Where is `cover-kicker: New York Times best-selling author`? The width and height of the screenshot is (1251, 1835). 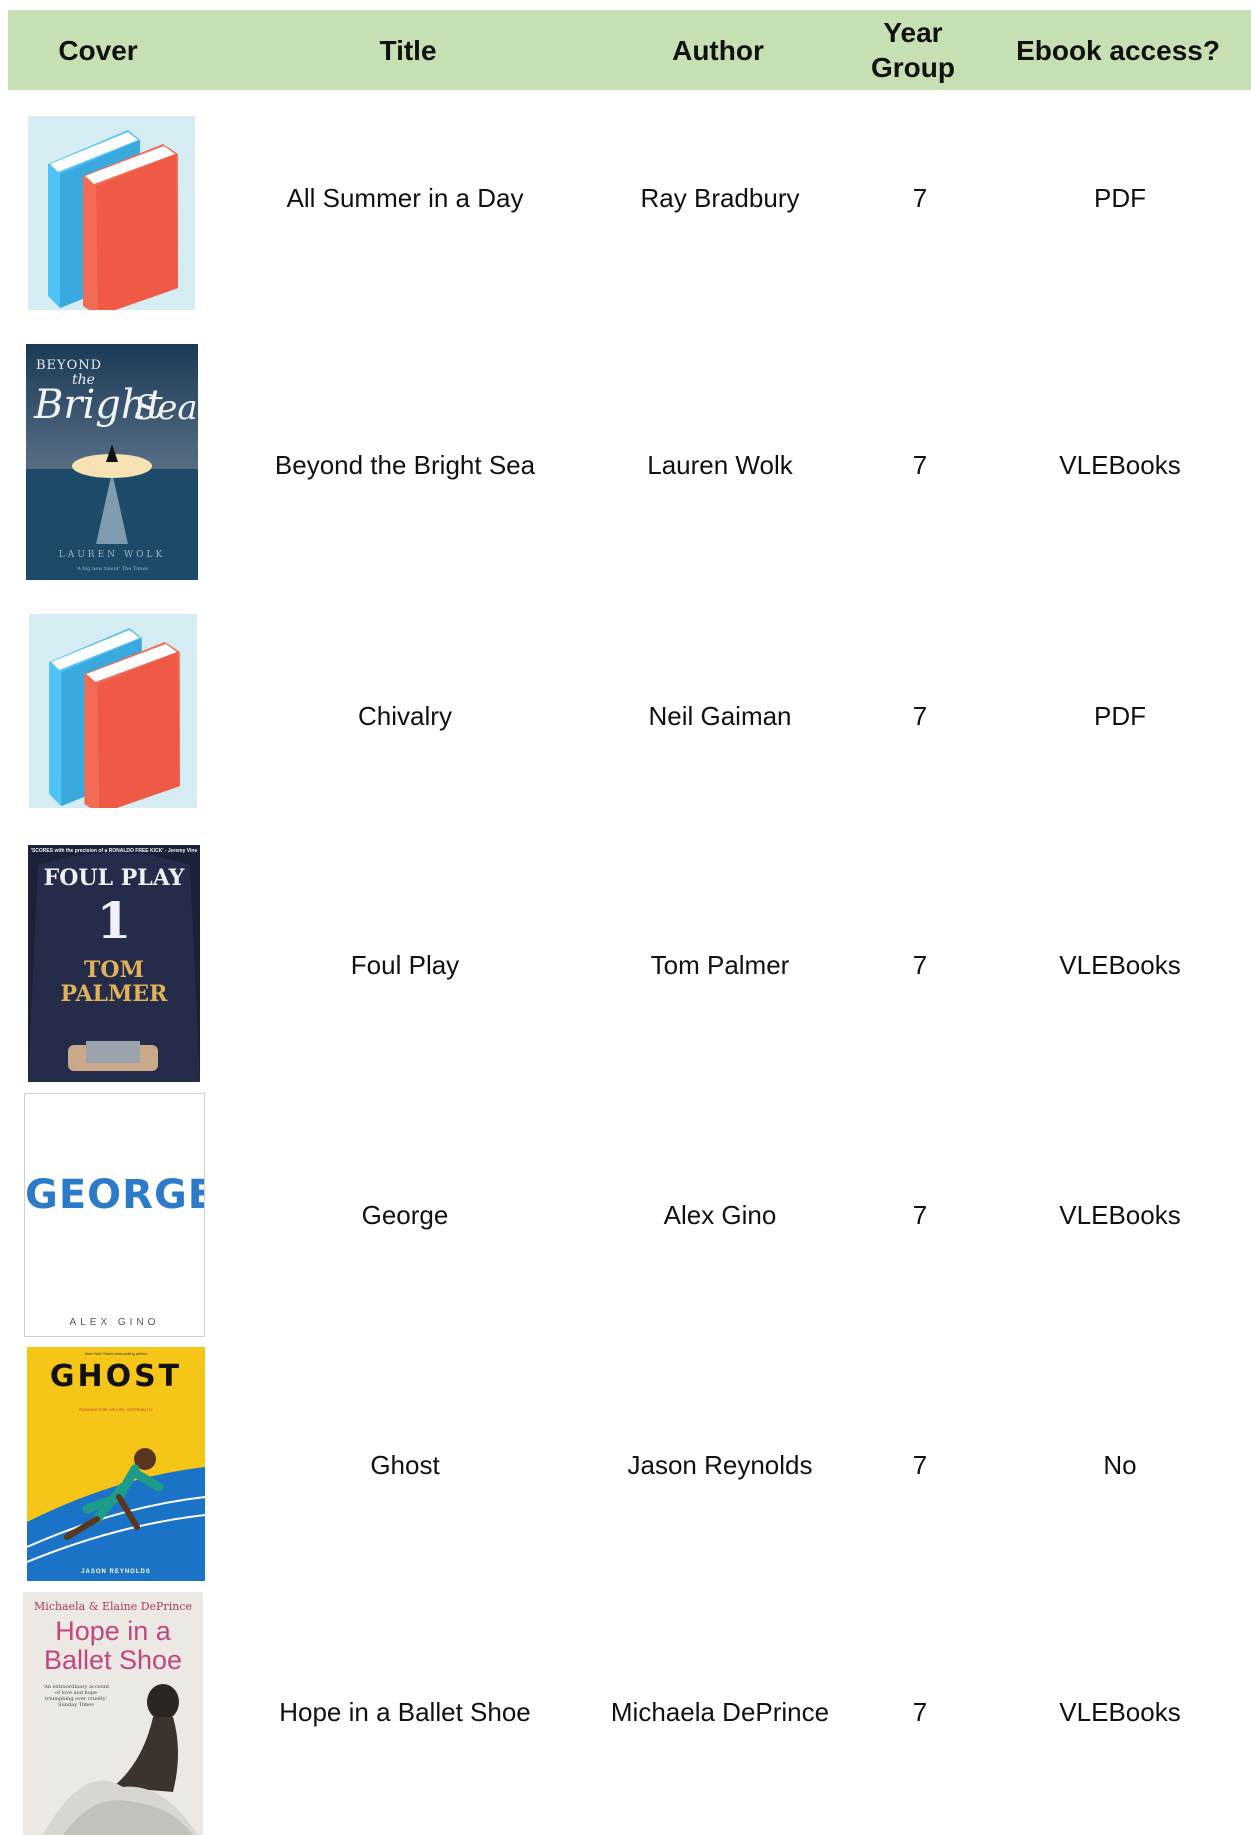 cover-kicker: New York Times best-selling author is located at coordinates (116, 1353).